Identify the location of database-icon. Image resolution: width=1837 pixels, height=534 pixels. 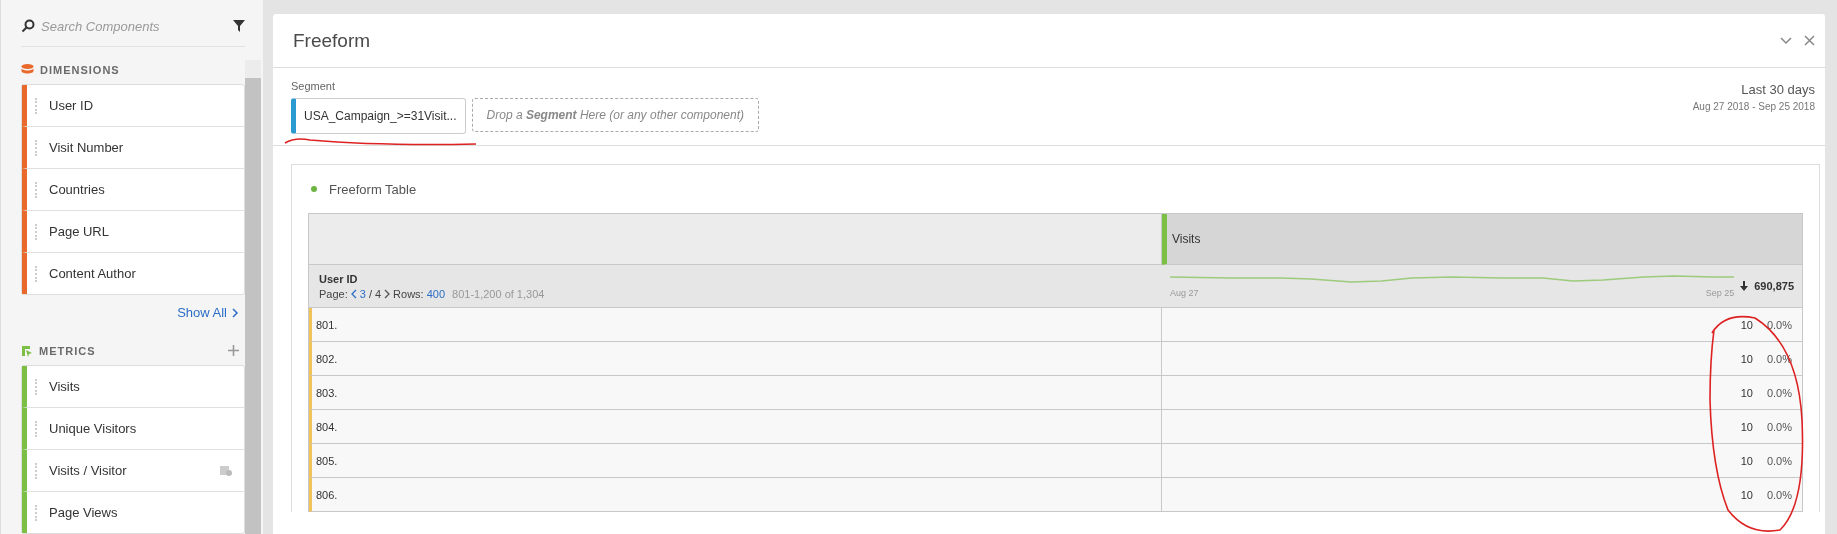
(27, 69).